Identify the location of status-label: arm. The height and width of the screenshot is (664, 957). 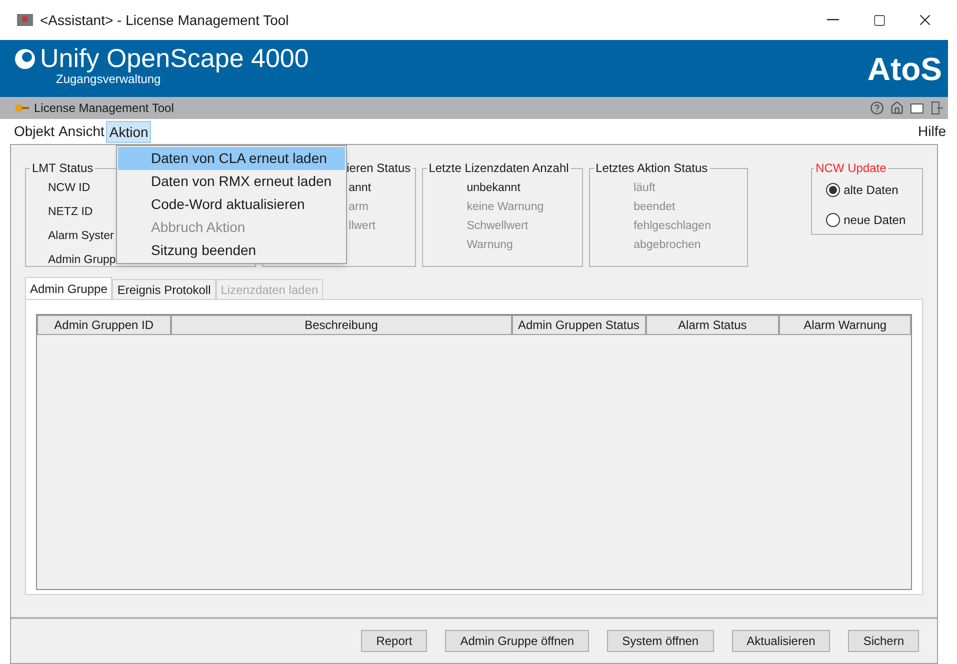
(358, 207).